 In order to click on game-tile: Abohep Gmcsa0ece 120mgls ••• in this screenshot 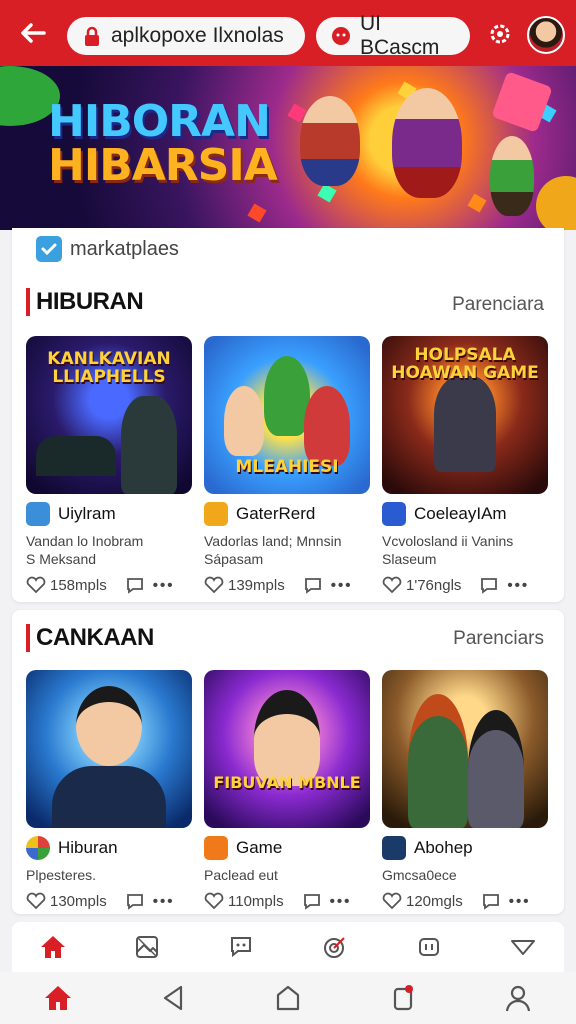, I will do `click(465, 790)`.